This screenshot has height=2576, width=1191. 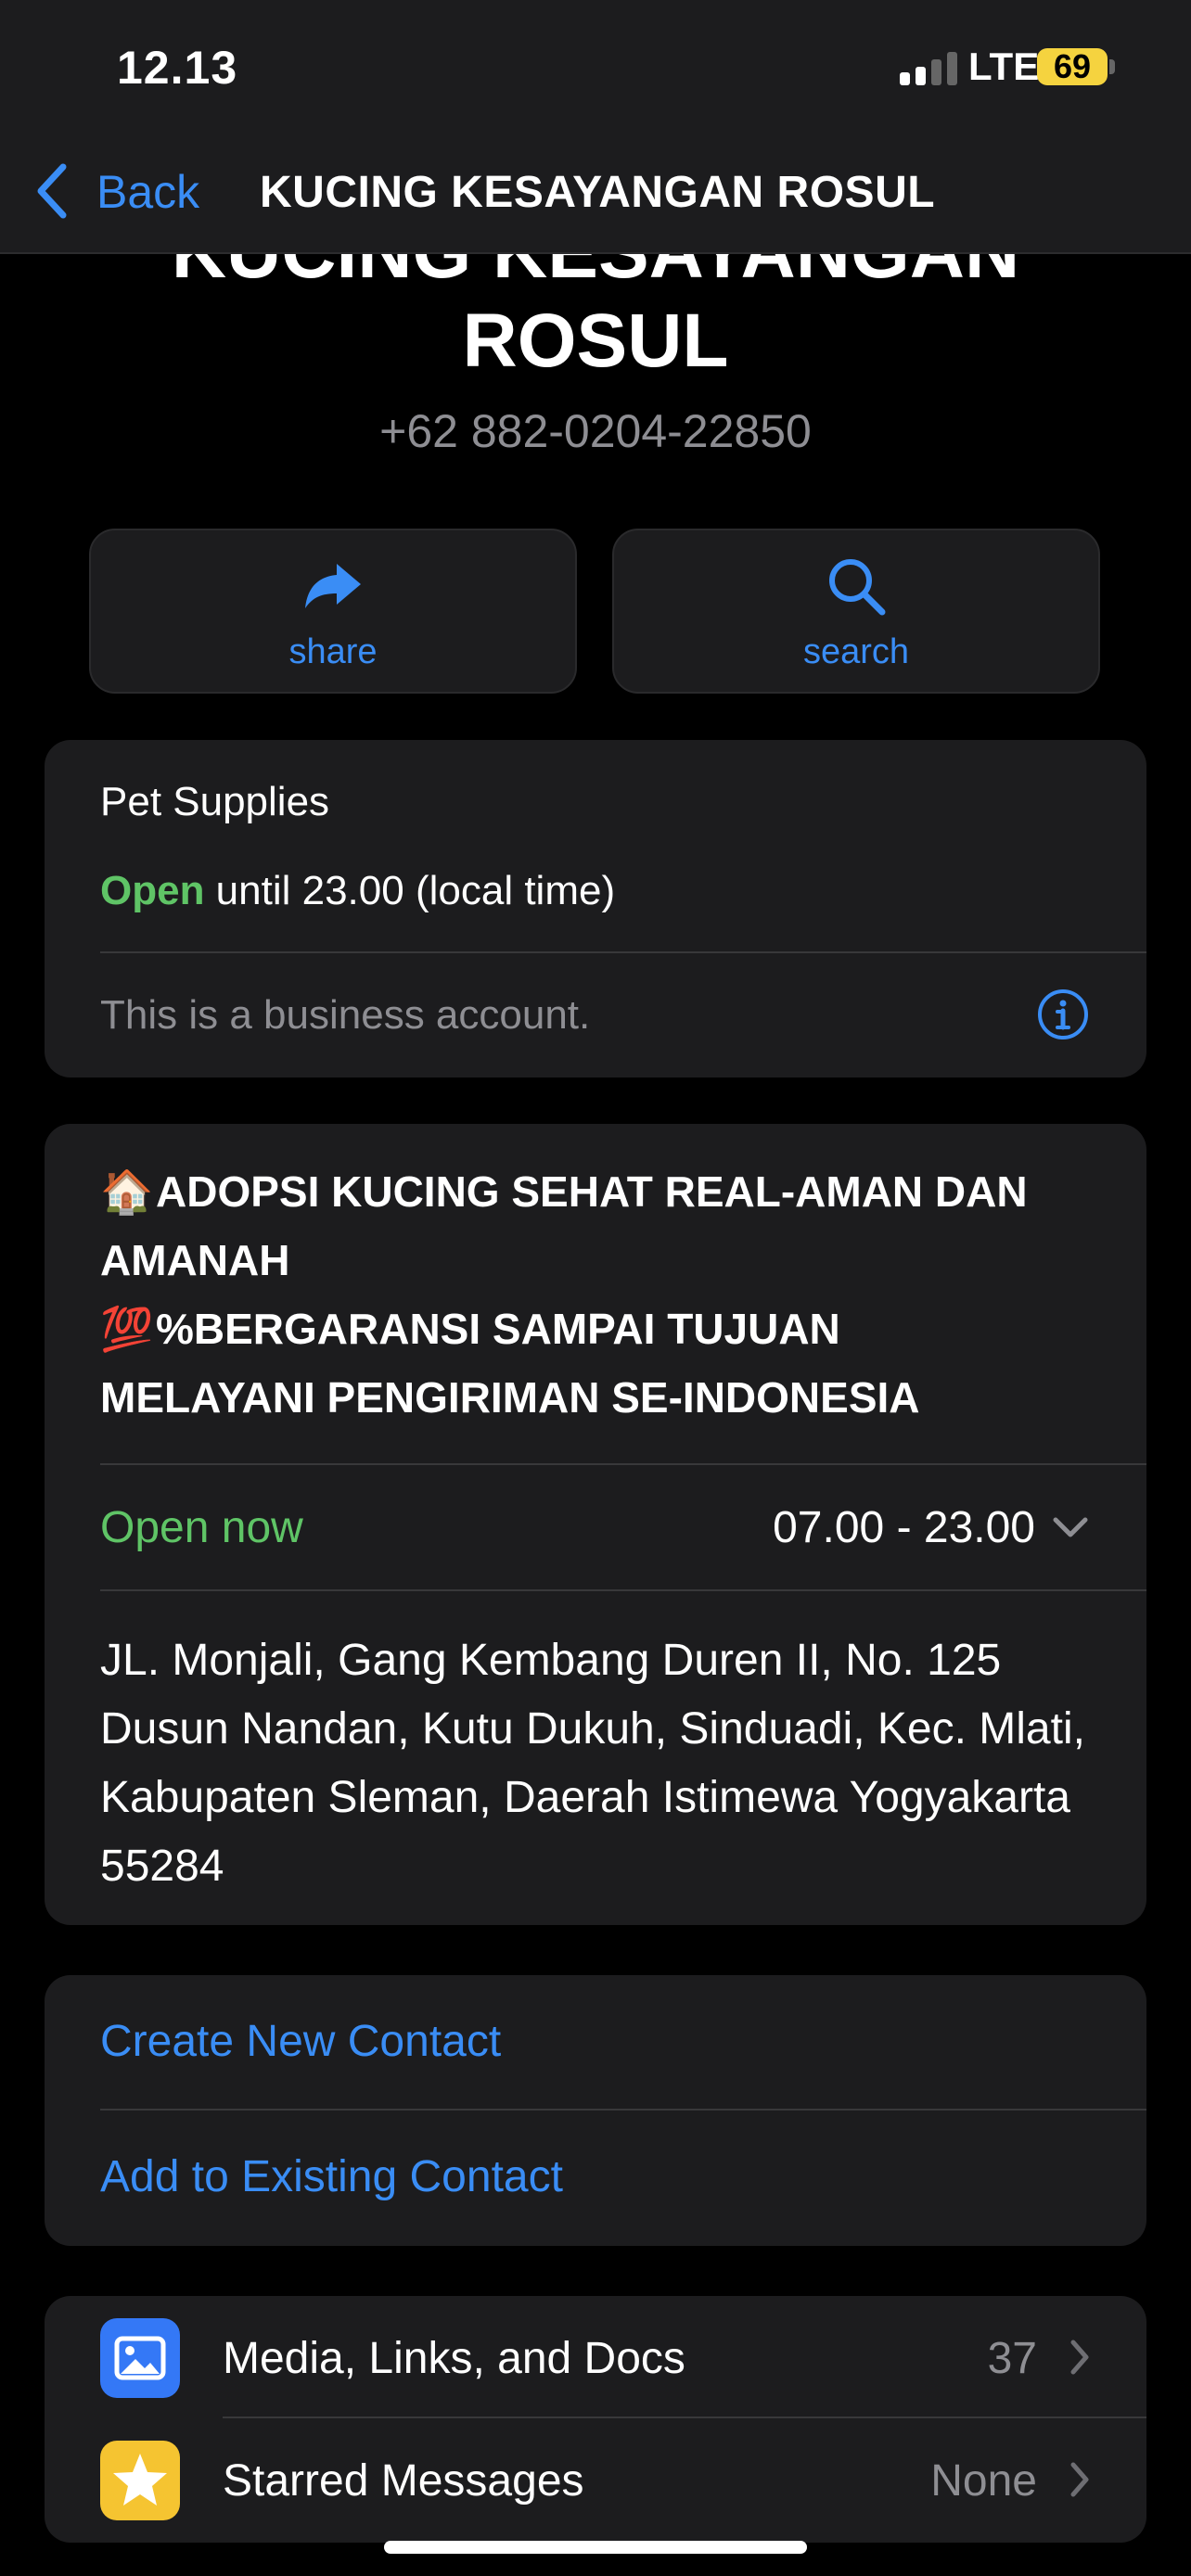 I want to click on description-line2: AMANAH, so click(x=195, y=1260).